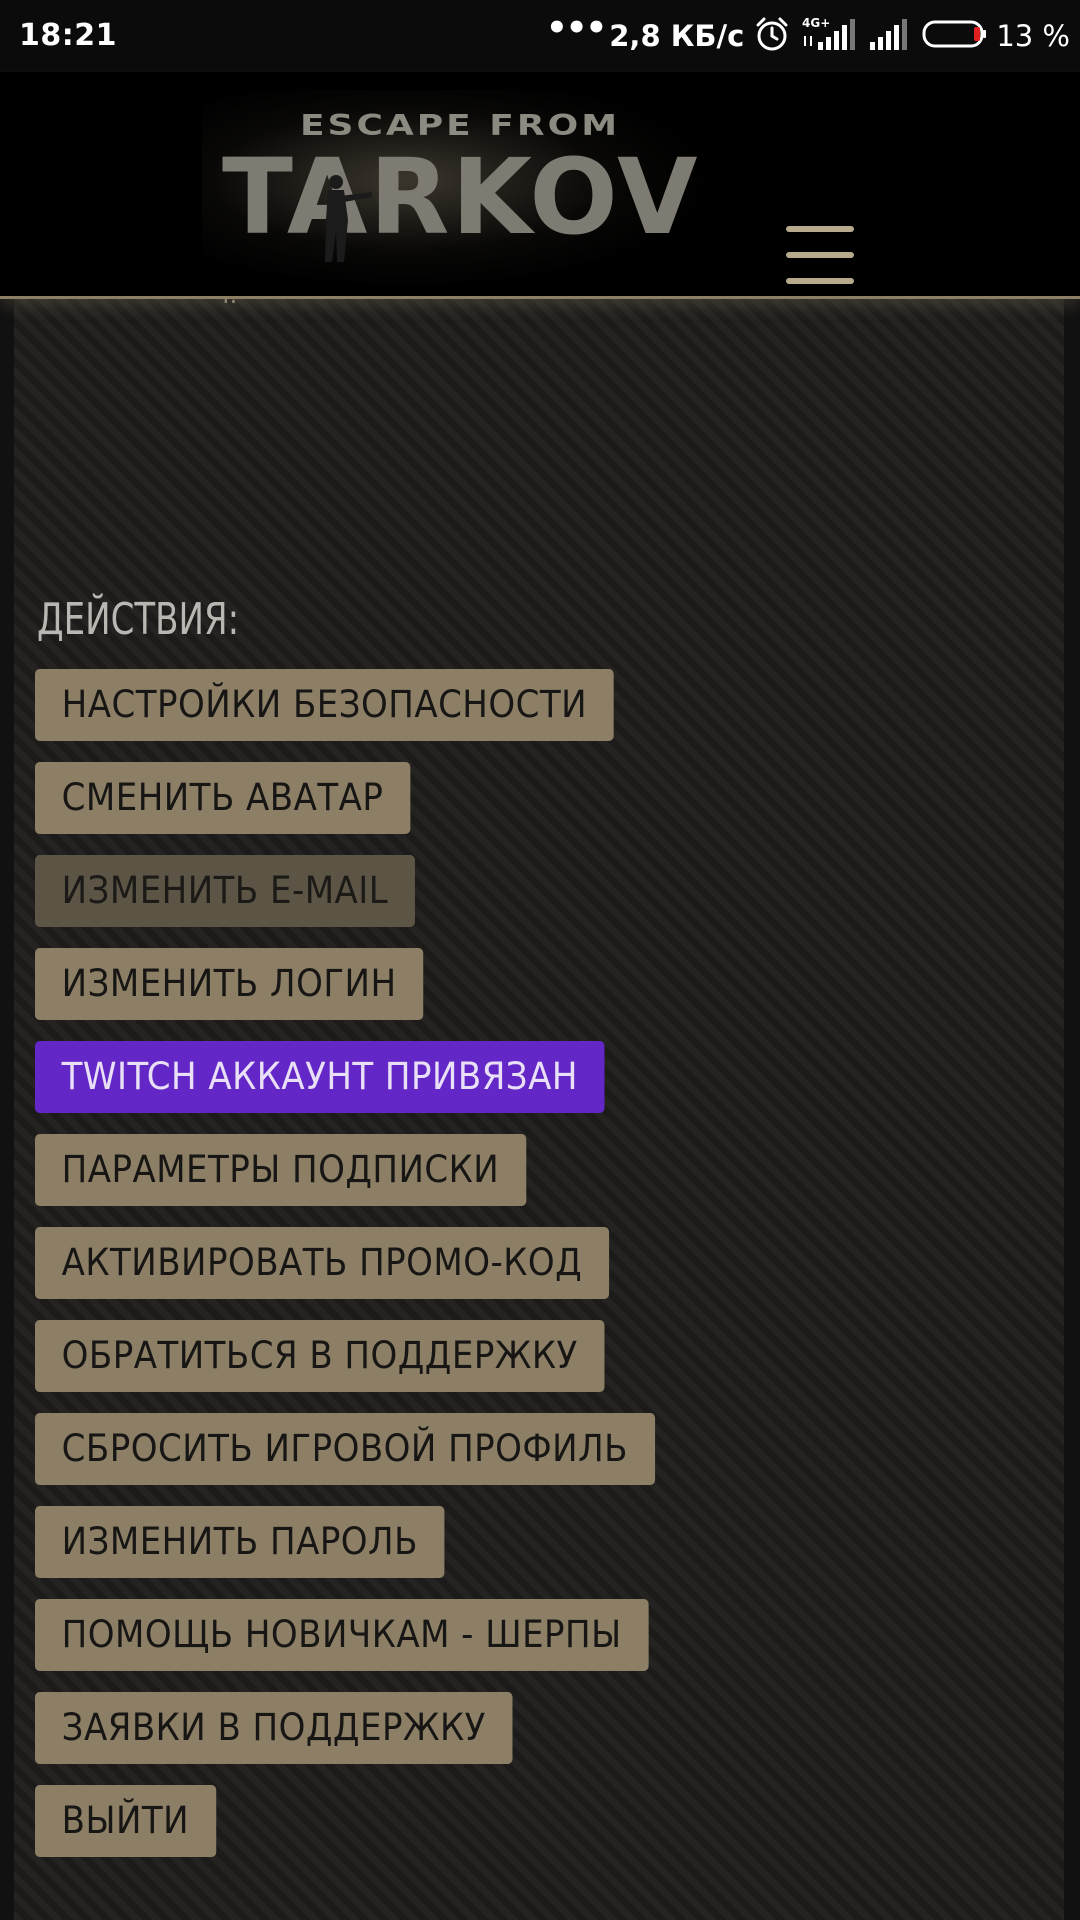  I want to click on change-email-button: ИЗМЕНИТЬ E-MAIL, so click(225, 891).